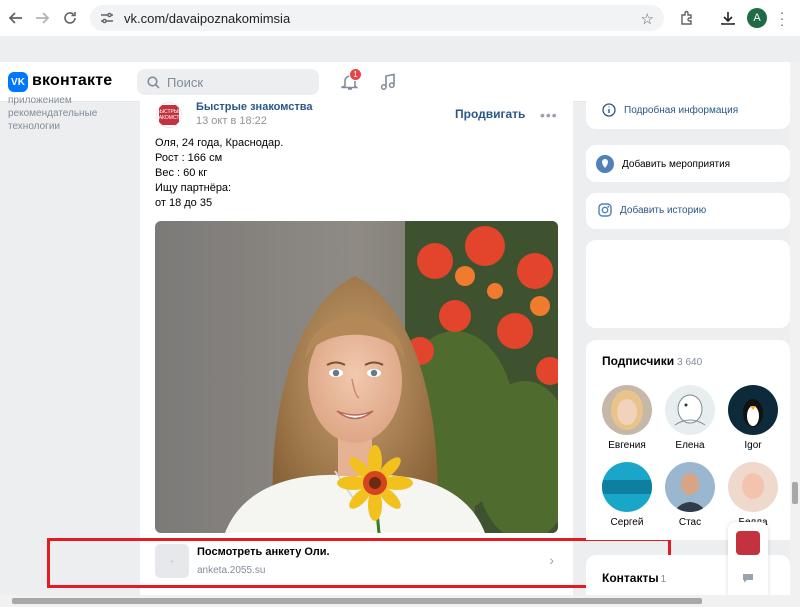  I want to click on sidebar-note: приложением рекомендательные технологии, so click(68, 114).